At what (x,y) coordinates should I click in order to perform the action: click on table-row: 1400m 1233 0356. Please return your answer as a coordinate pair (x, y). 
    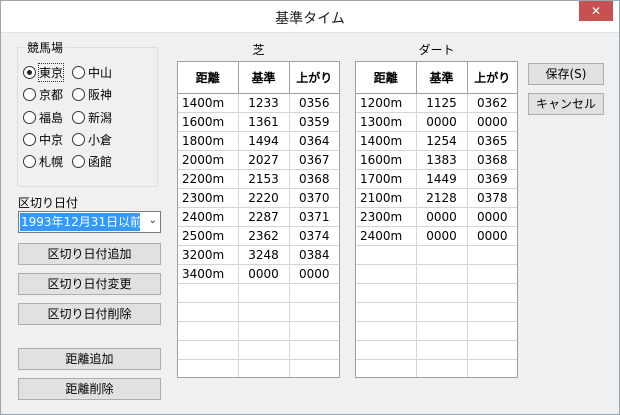
    Looking at the image, I should click on (258, 103).